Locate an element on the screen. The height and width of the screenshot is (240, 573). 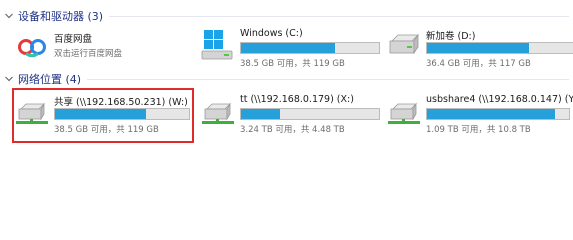
baidu-netdisk-icon is located at coordinates (32, 48).